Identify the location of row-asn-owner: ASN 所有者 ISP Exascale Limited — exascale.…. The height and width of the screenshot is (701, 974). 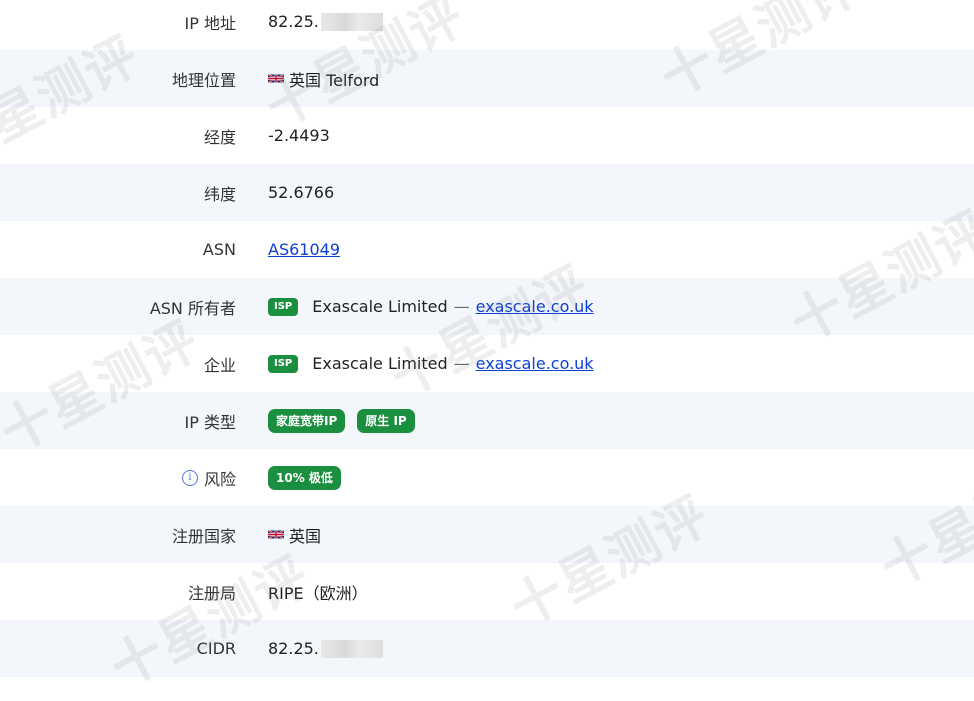
(487, 306).